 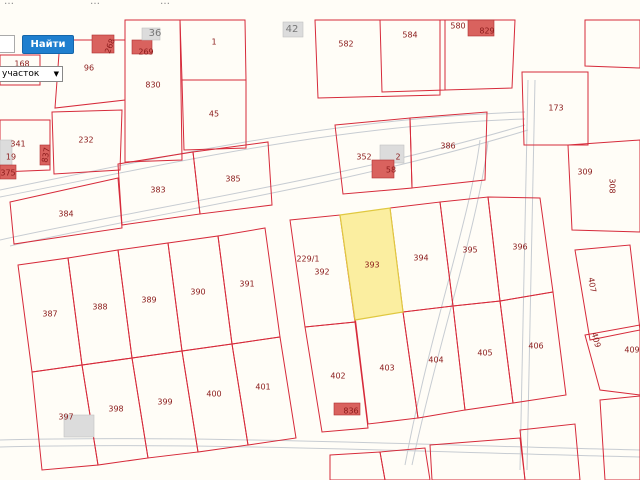 I want to click on plot-number: 406, so click(x=535, y=346).